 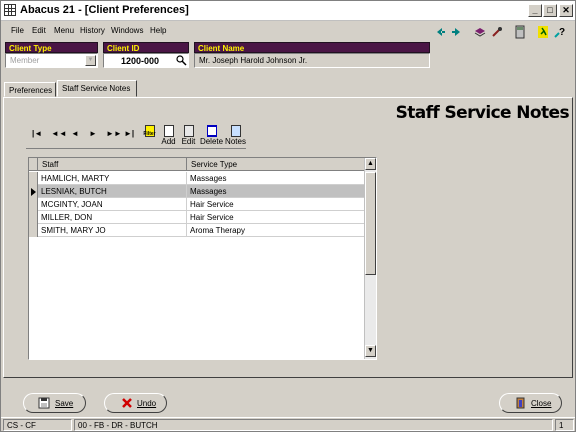 I want to click on page-title: Staff Service Notes, so click(x=482, y=113).